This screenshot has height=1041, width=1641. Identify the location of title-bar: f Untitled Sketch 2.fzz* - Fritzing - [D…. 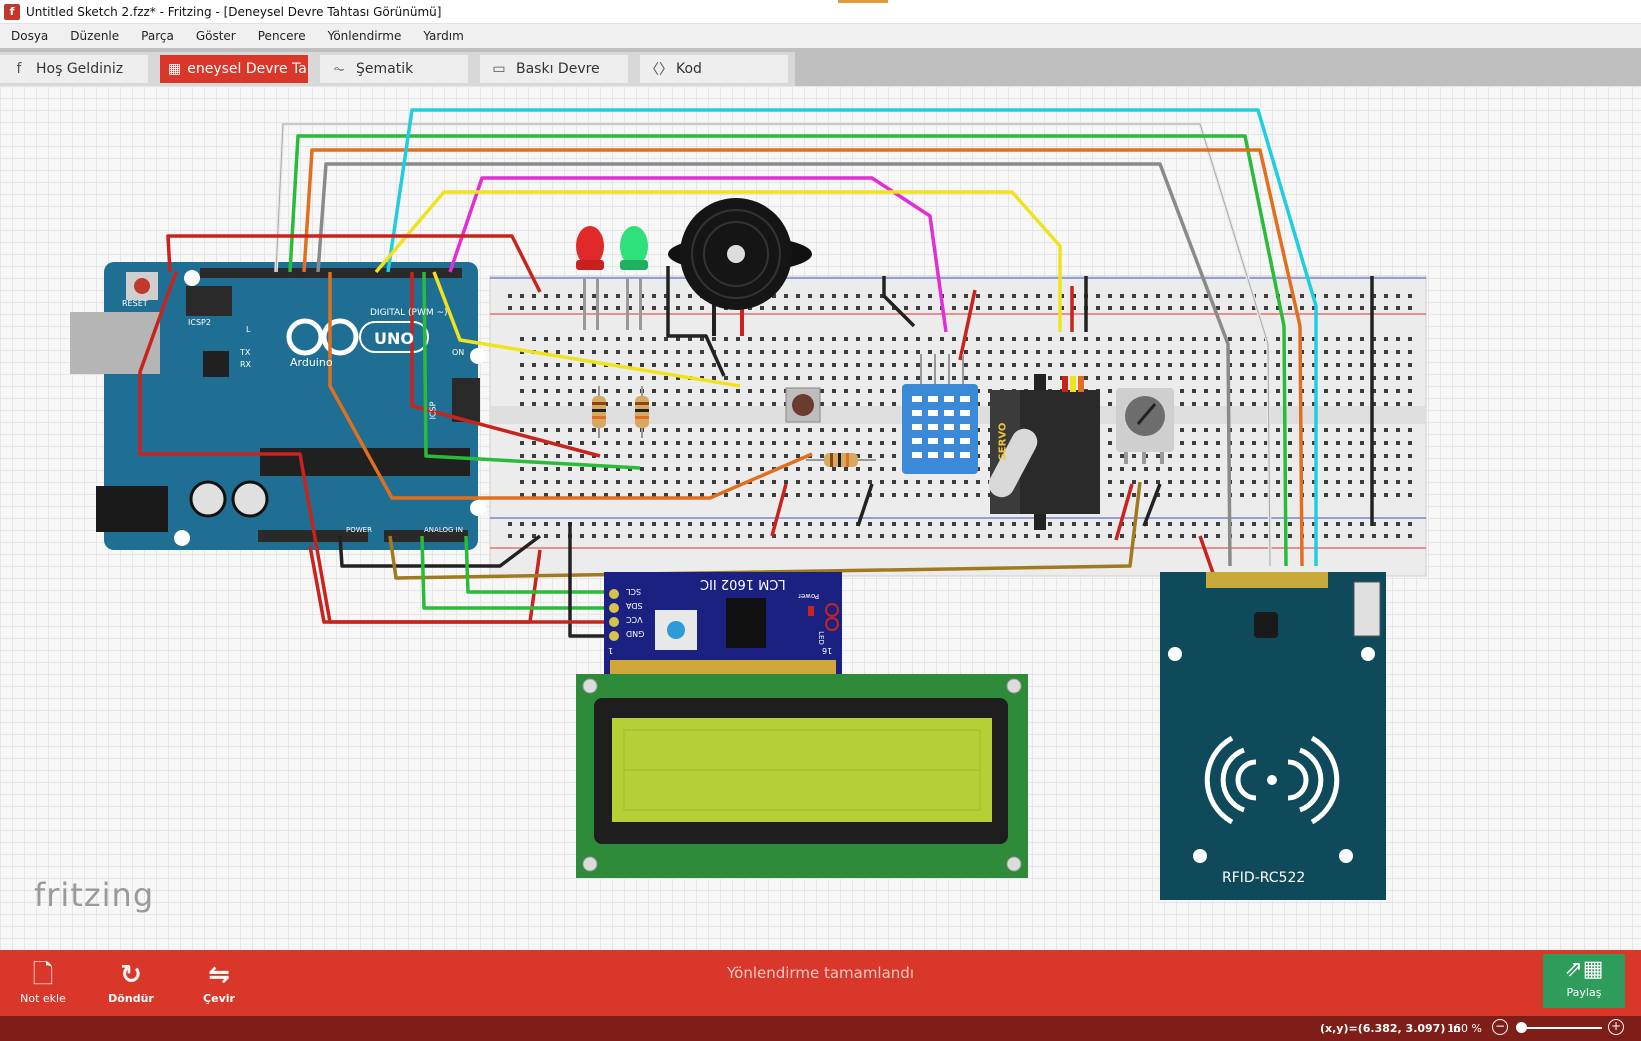
(820, 12).